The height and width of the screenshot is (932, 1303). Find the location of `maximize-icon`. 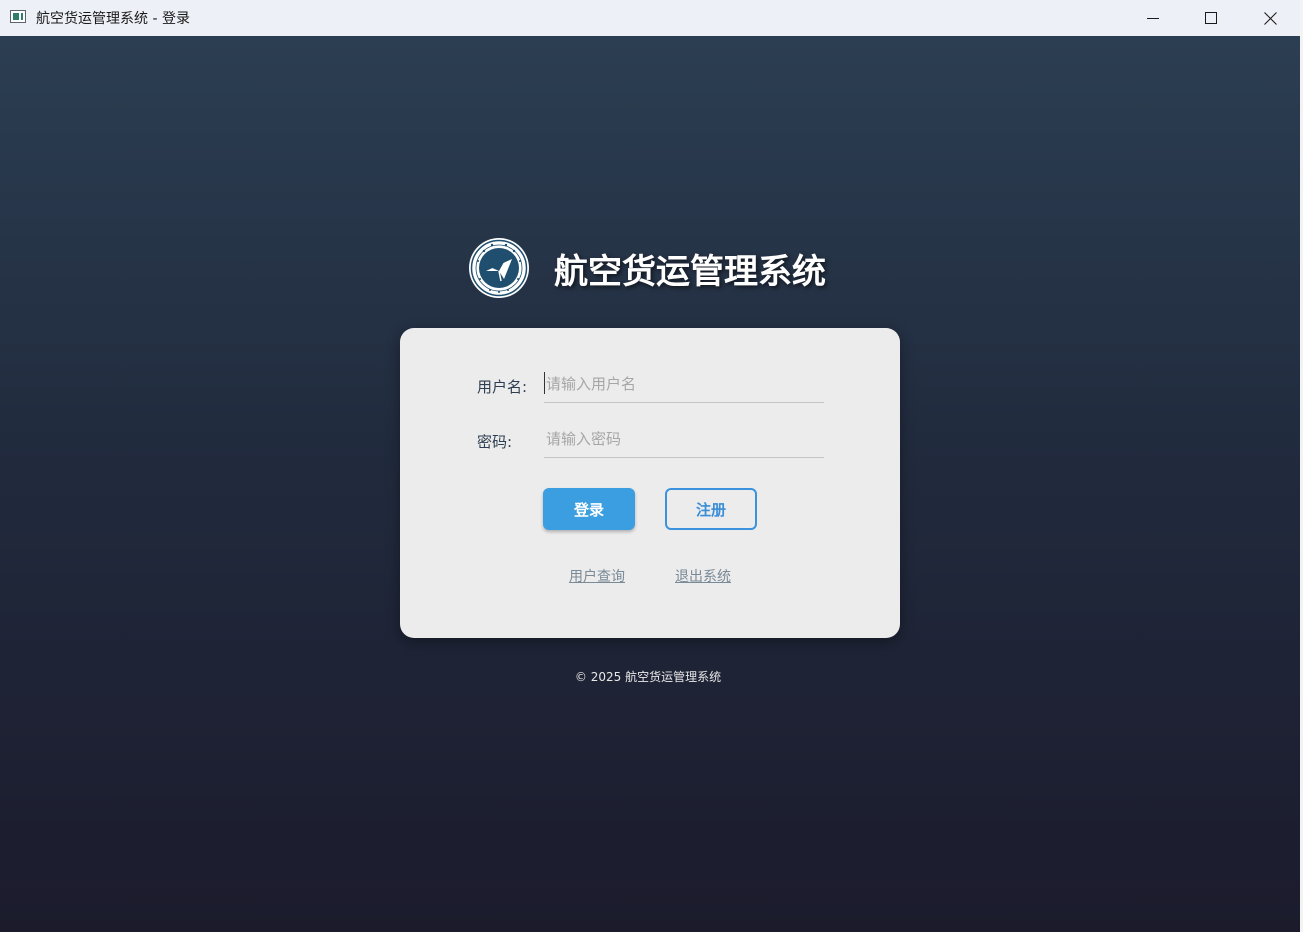

maximize-icon is located at coordinates (1211, 18).